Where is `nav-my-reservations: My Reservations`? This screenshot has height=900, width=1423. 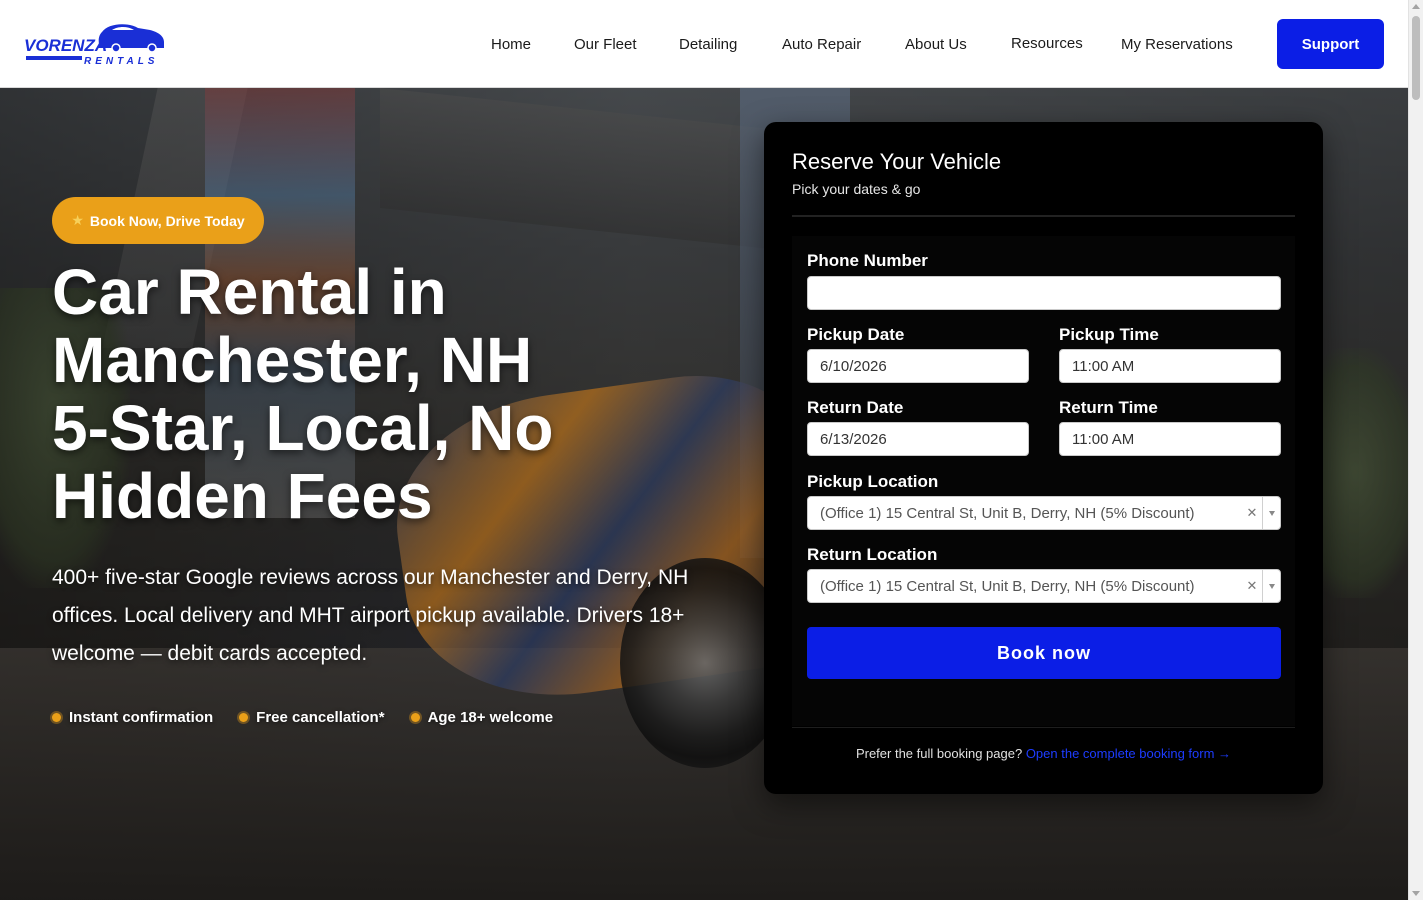 nav-my-reservations: My Reservations is located at coordinates (1177, 44).